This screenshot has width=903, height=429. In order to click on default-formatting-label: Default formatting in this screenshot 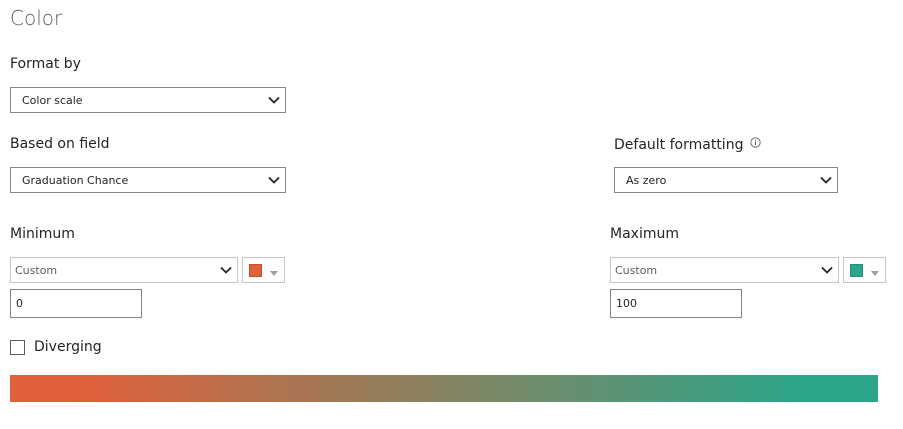, I will do `click(679, 145)`.